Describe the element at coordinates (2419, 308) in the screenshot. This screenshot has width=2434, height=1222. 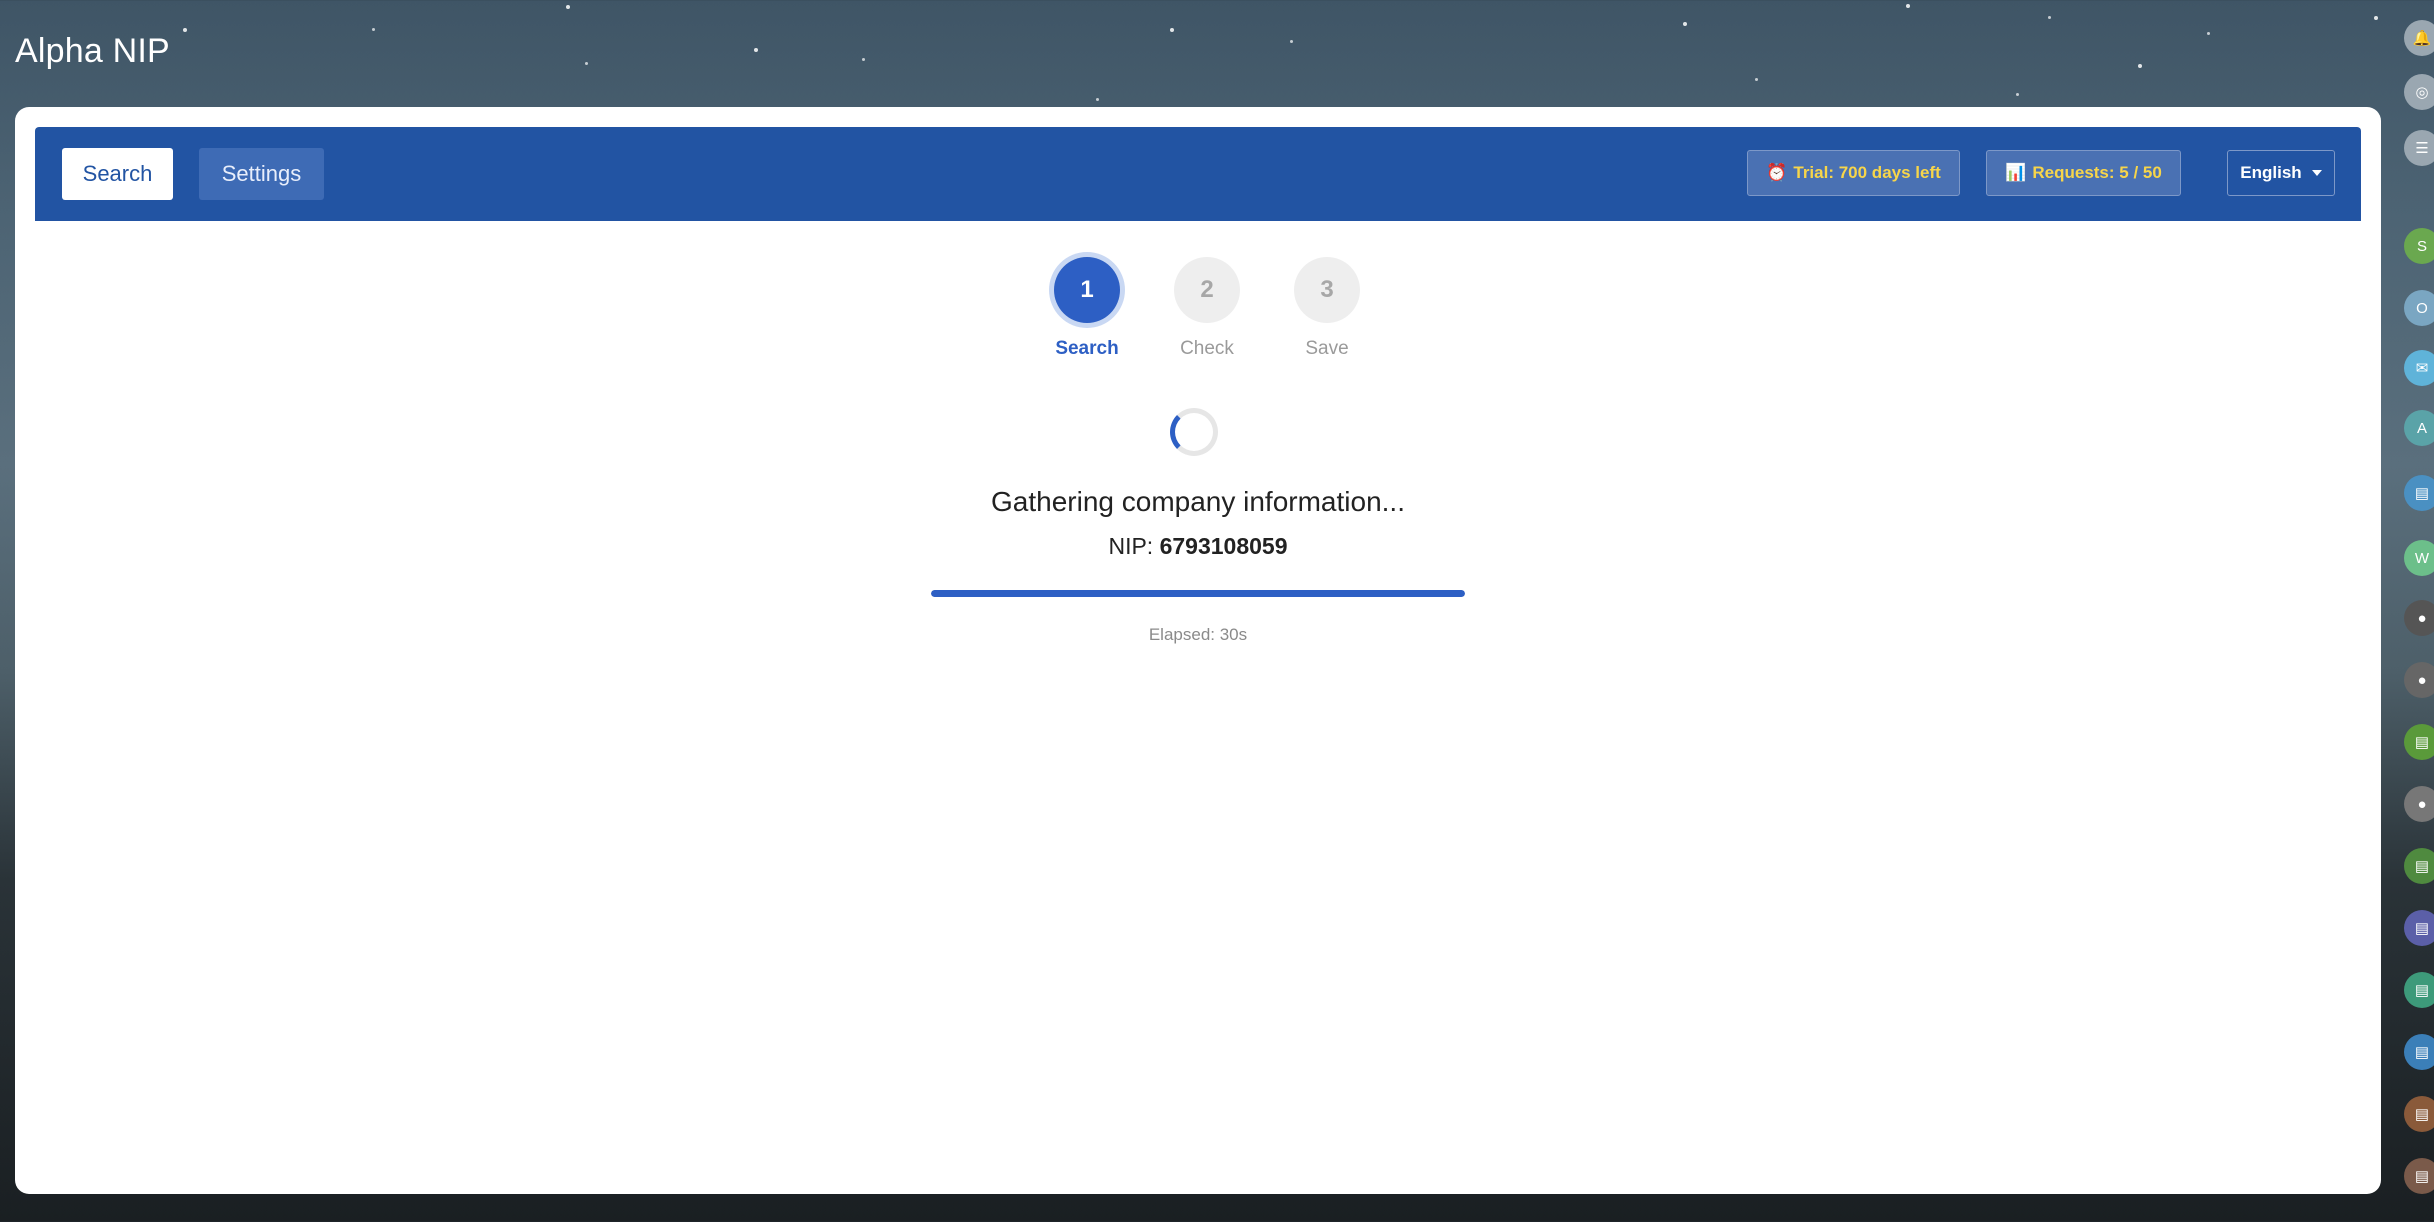
I see `app-icon: O` at that location.